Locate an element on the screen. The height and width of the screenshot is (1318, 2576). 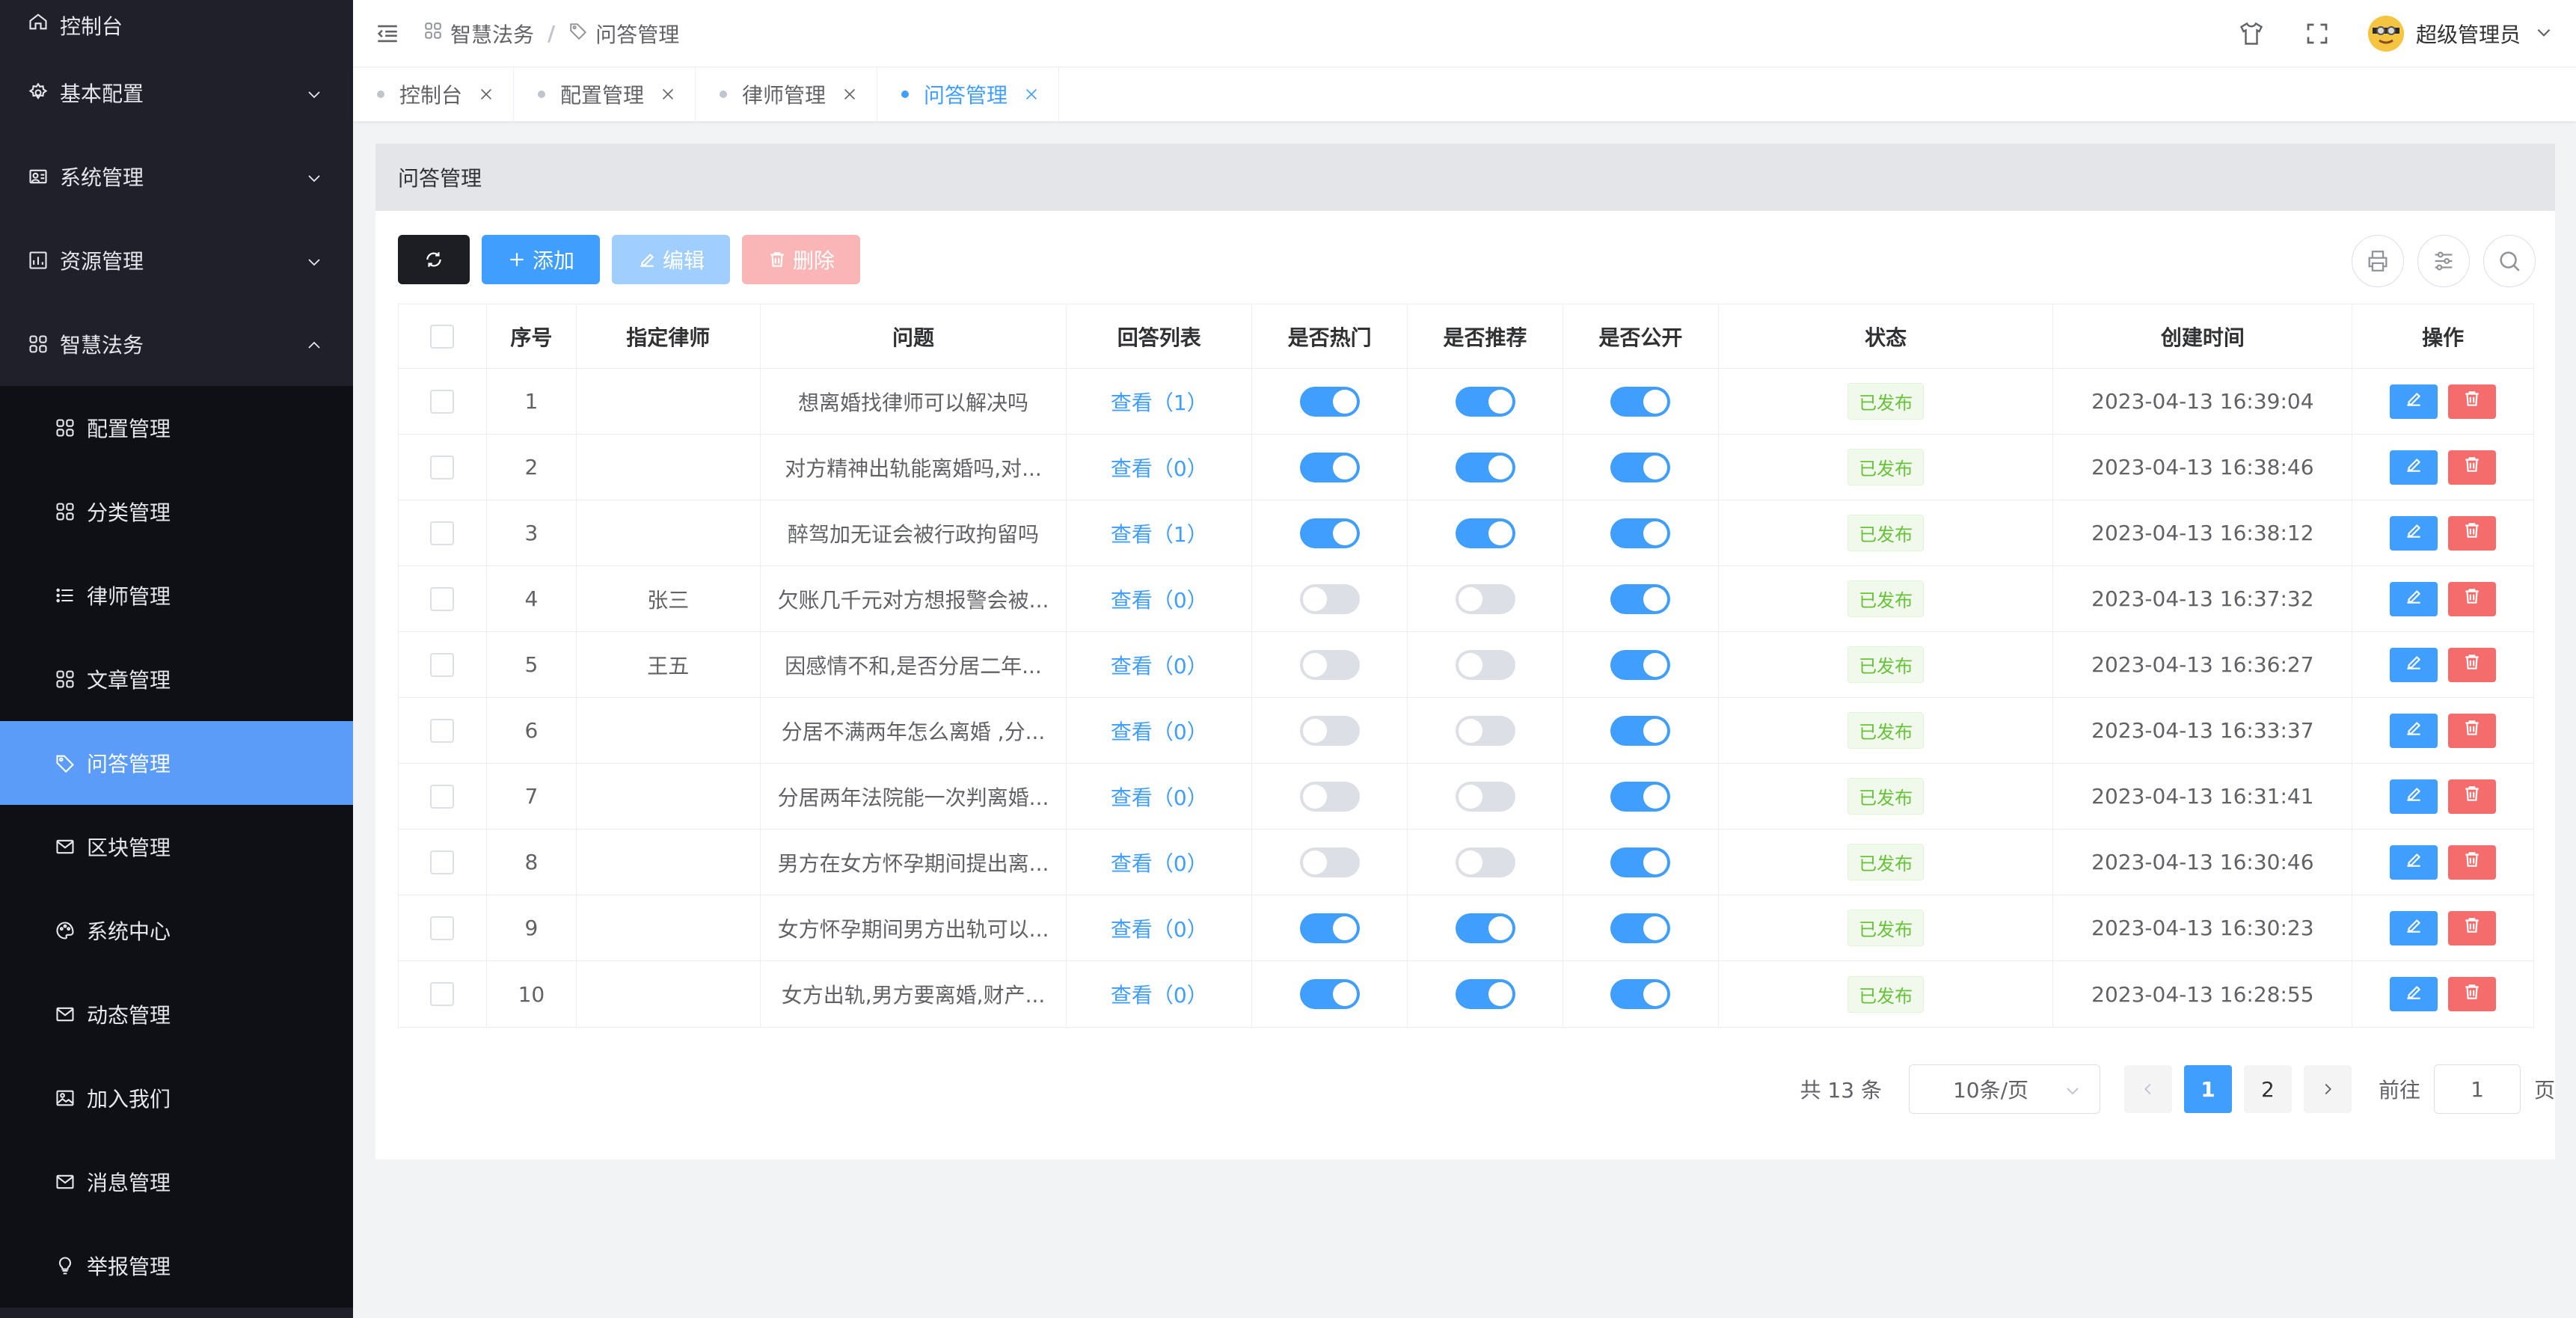
sidebar-item-9: 问答管理 is located at coordinates (176, 763).